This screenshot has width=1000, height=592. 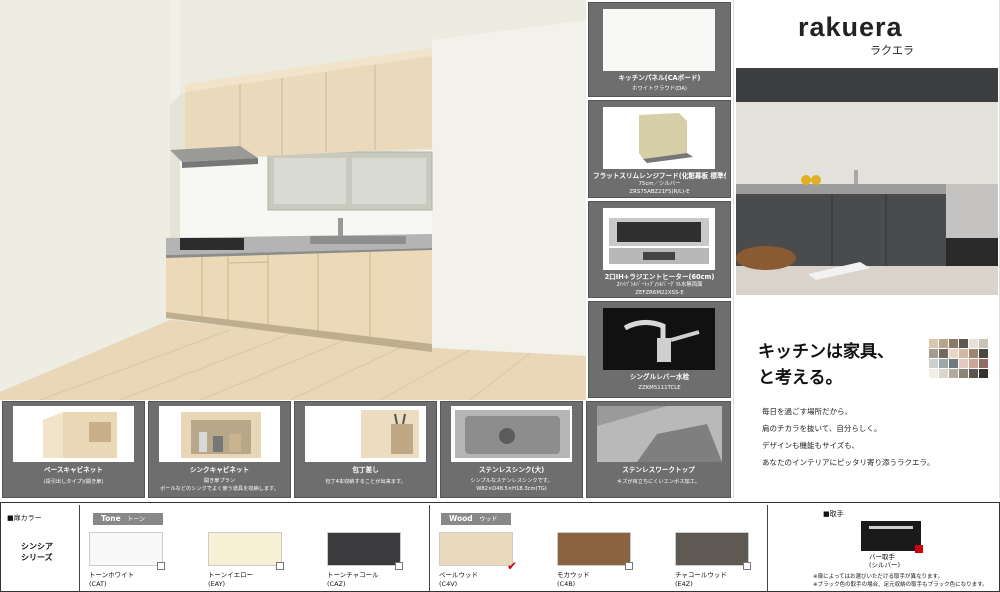 I want to click on tone-group-tag: Tone トーン, so click(x=128, y=519).